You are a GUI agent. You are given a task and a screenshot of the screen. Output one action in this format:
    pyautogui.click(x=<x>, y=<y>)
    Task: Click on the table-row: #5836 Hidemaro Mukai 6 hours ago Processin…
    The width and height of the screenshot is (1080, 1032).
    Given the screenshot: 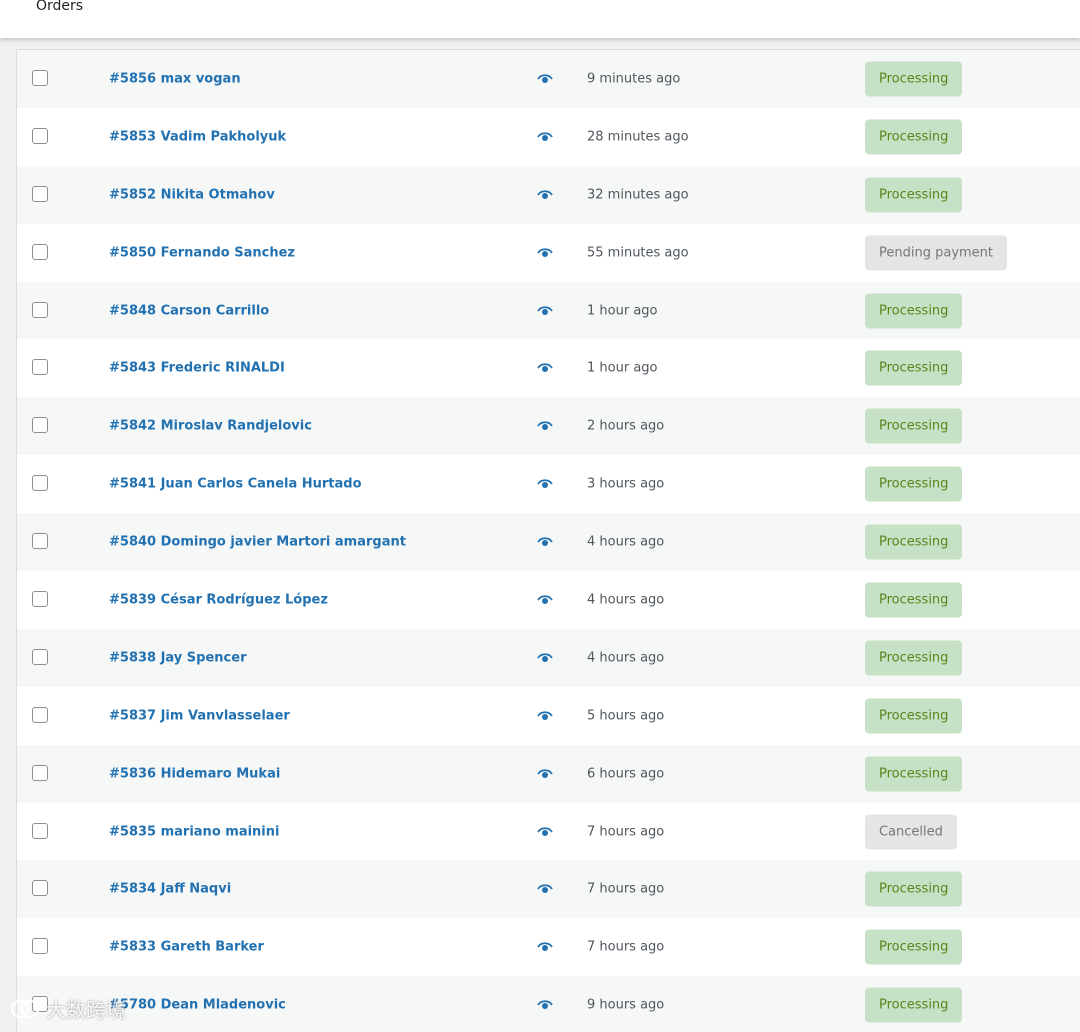 What is the action you would take?
    pyautogui.click(x=548, y=773)
    